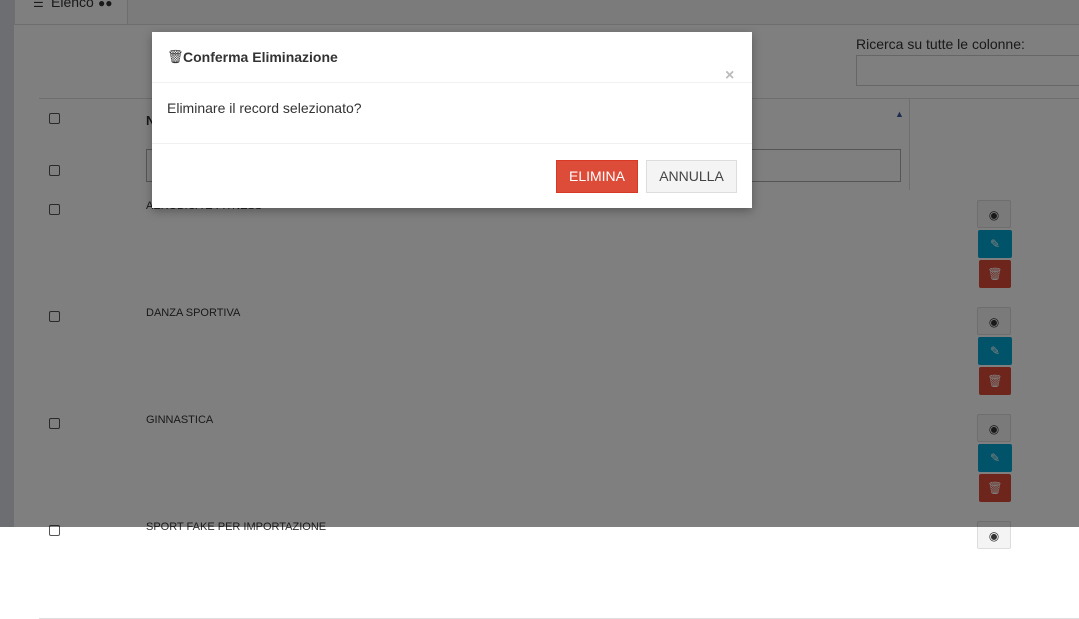 Image resolution: width=1079 pixels, height=619 pixels. Describe the element at coordinates (452, 176) in the screenshot. I see `dialog-footer: ELIMINA ANNULLA` at that location.